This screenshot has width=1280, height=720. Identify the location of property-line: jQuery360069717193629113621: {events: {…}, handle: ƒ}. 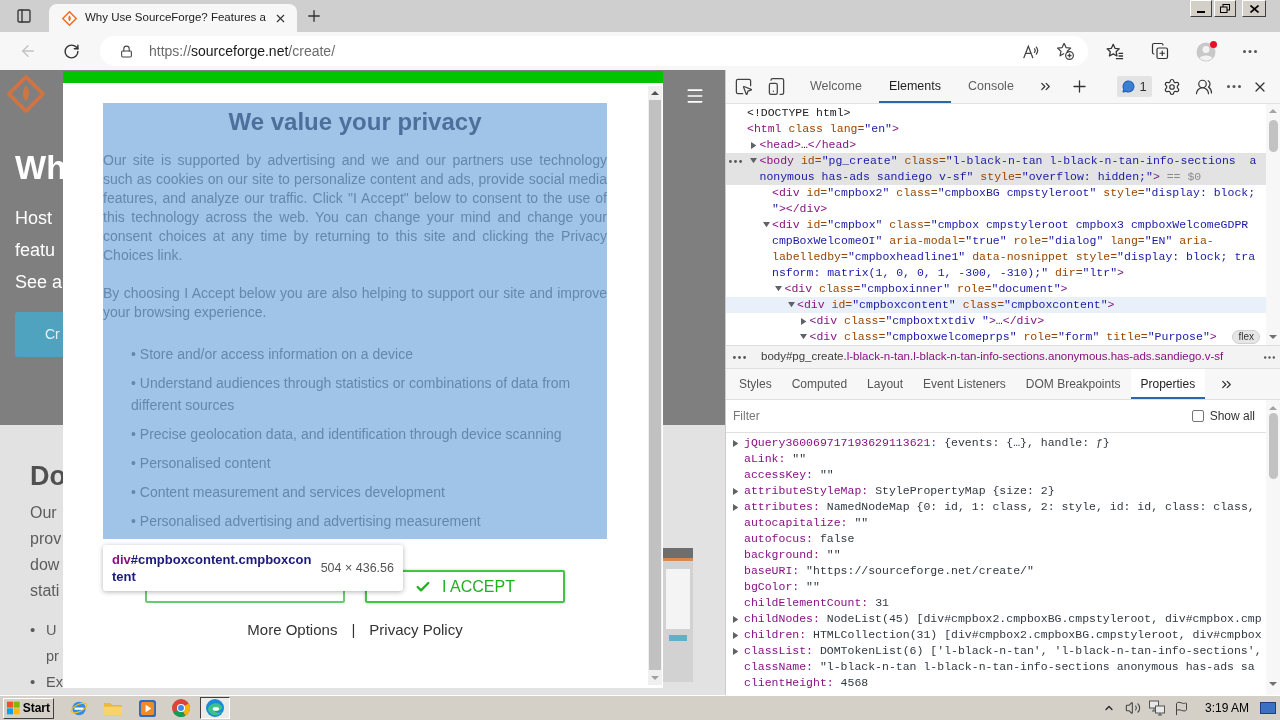
(927, 443).